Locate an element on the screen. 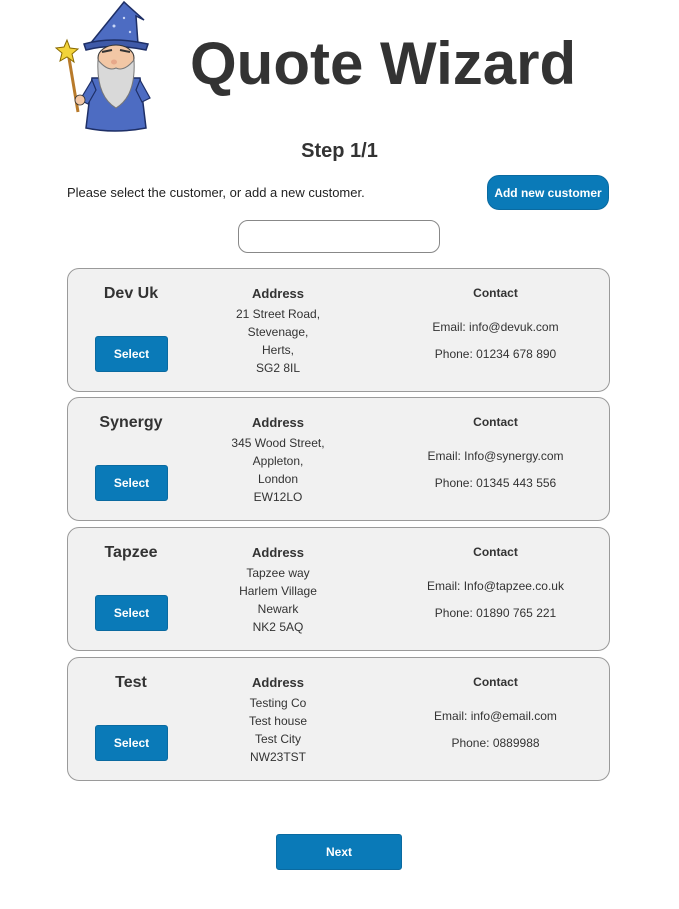 The width and height of the screenshot is (679, 909). address-line: EW12LO is located at coordinates (278, 497).